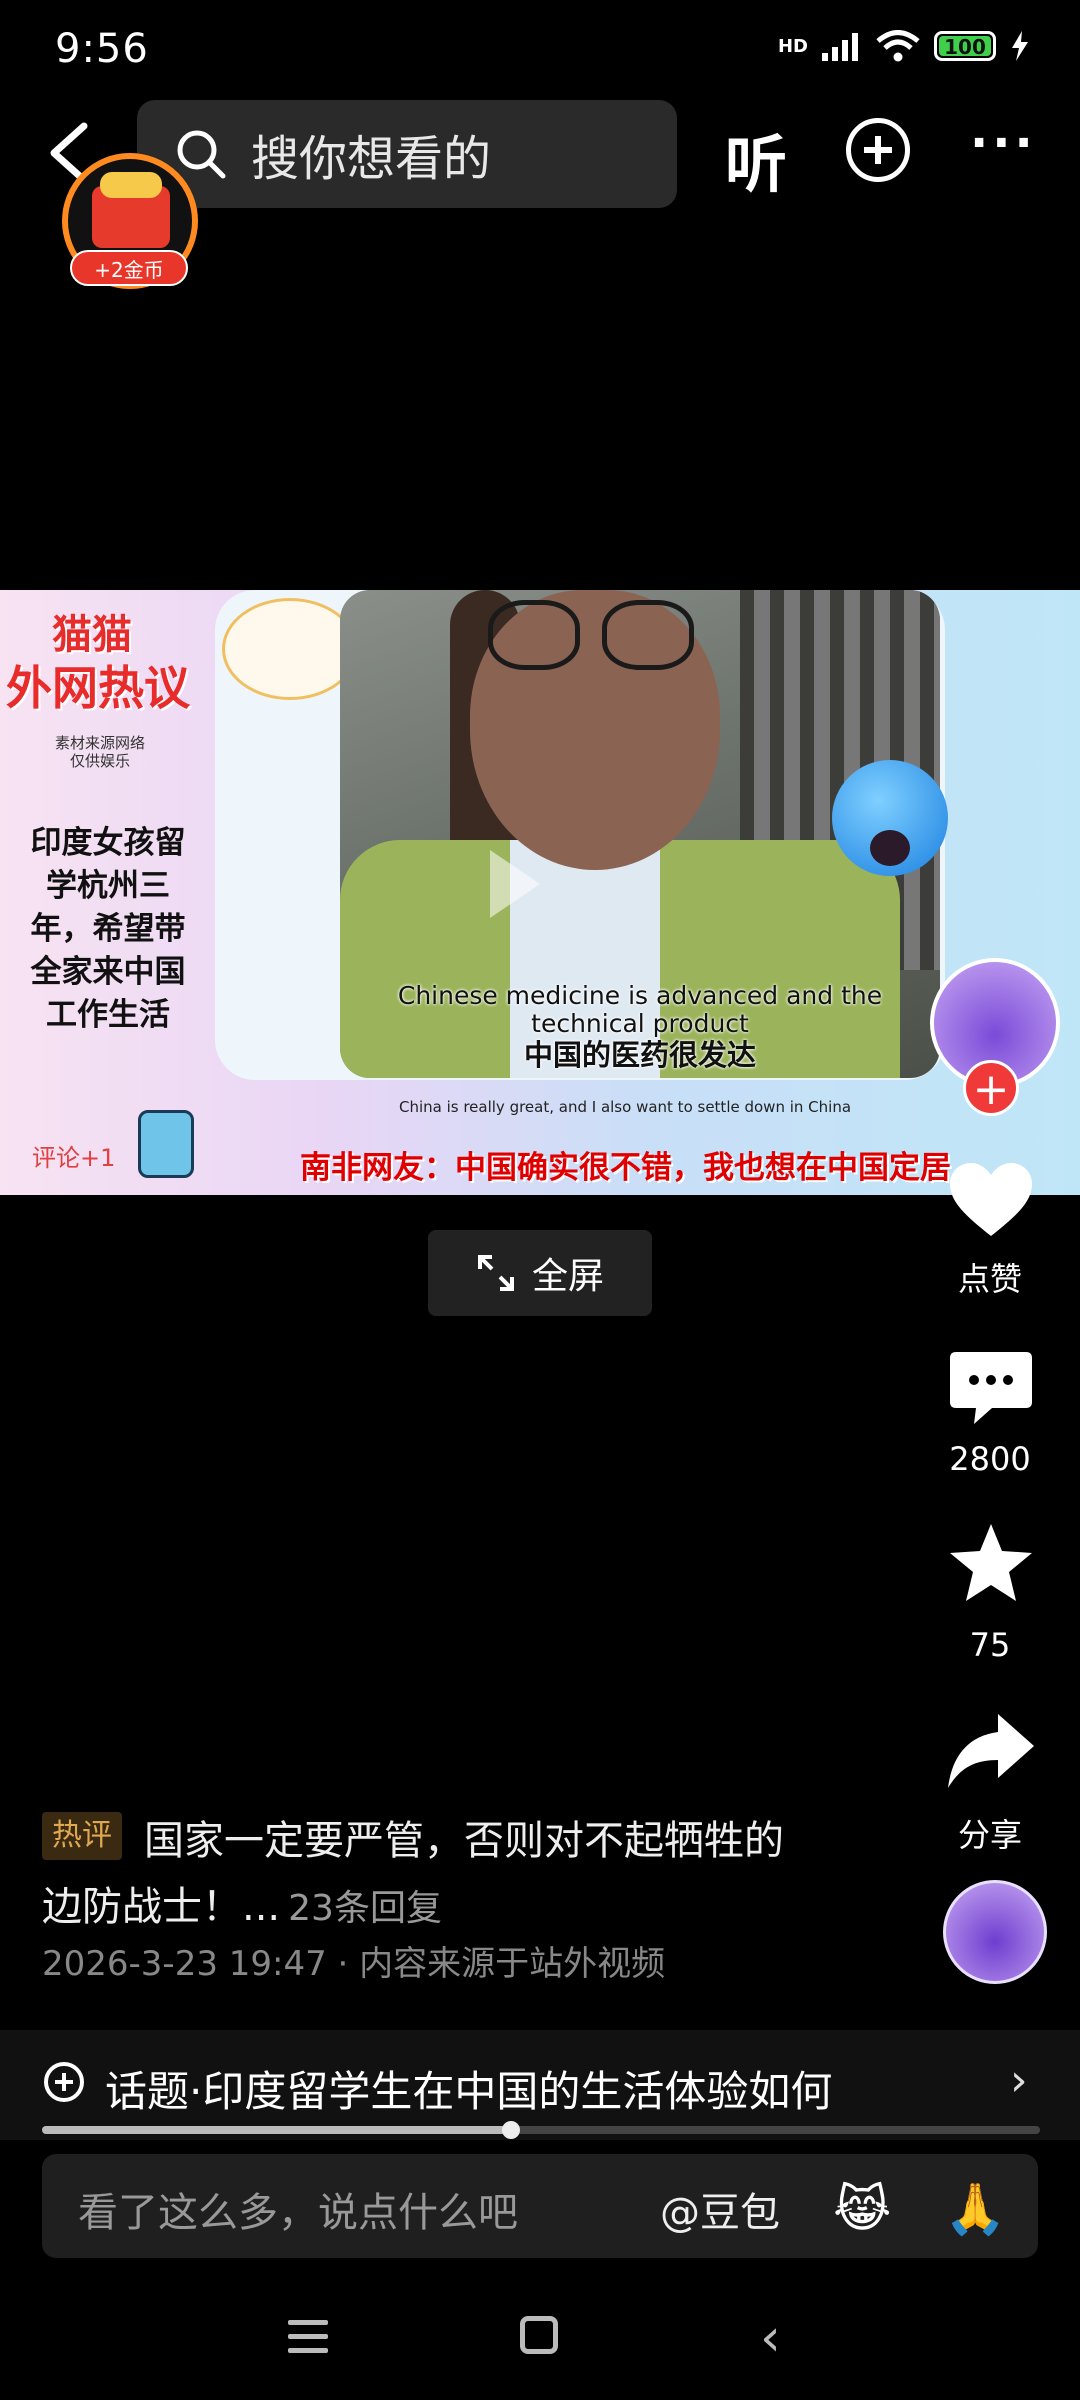 Image resolution: width=1080 pixels, height=2400 pixels. Describe the element at coordinates (102, 49) in the screenshot. I see `status-time: 9:56` at that location.